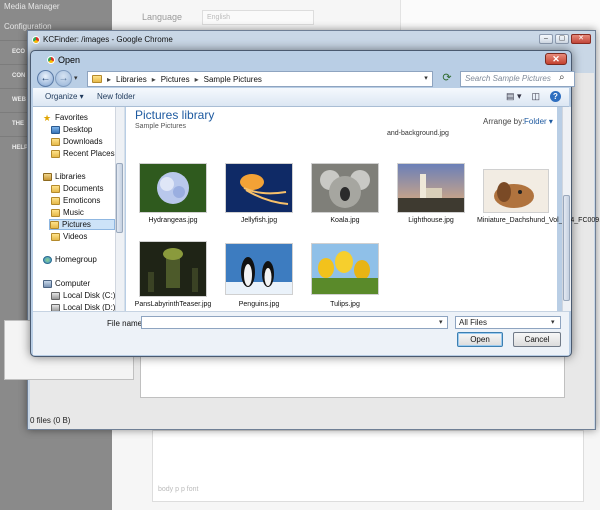  Describe the element at coordinates (76, 78) in the screenshot. I see `recent-pages-dropdown-icon: ▾` at that location.